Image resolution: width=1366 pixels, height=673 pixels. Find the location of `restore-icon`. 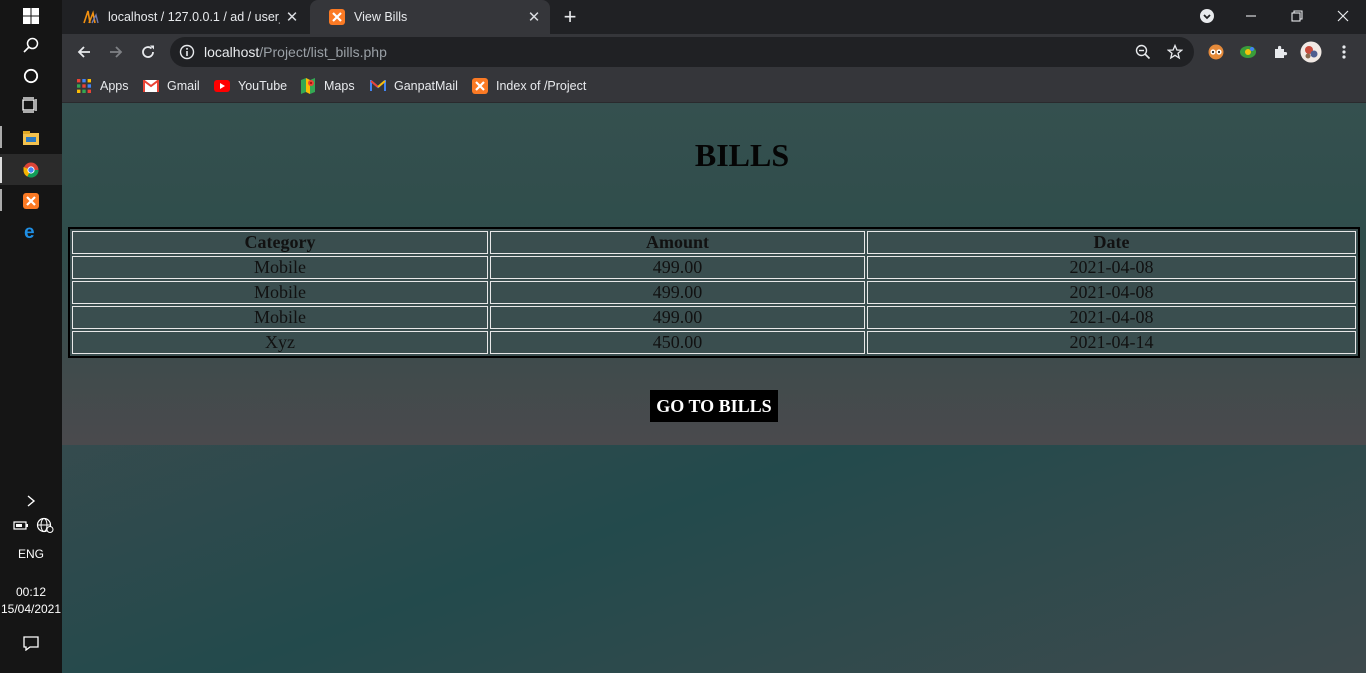

restore-icon is located at coordinates (1297, 16).